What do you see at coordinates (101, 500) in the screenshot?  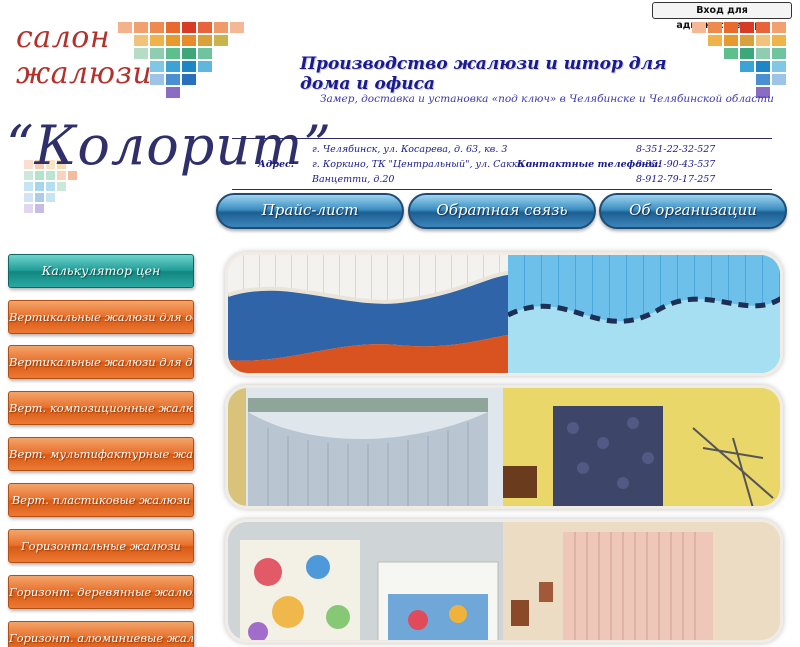 I see `sidebar-vertical-plastic: Верт. пластиковые жалюзи` at bounding box center [101, 500].